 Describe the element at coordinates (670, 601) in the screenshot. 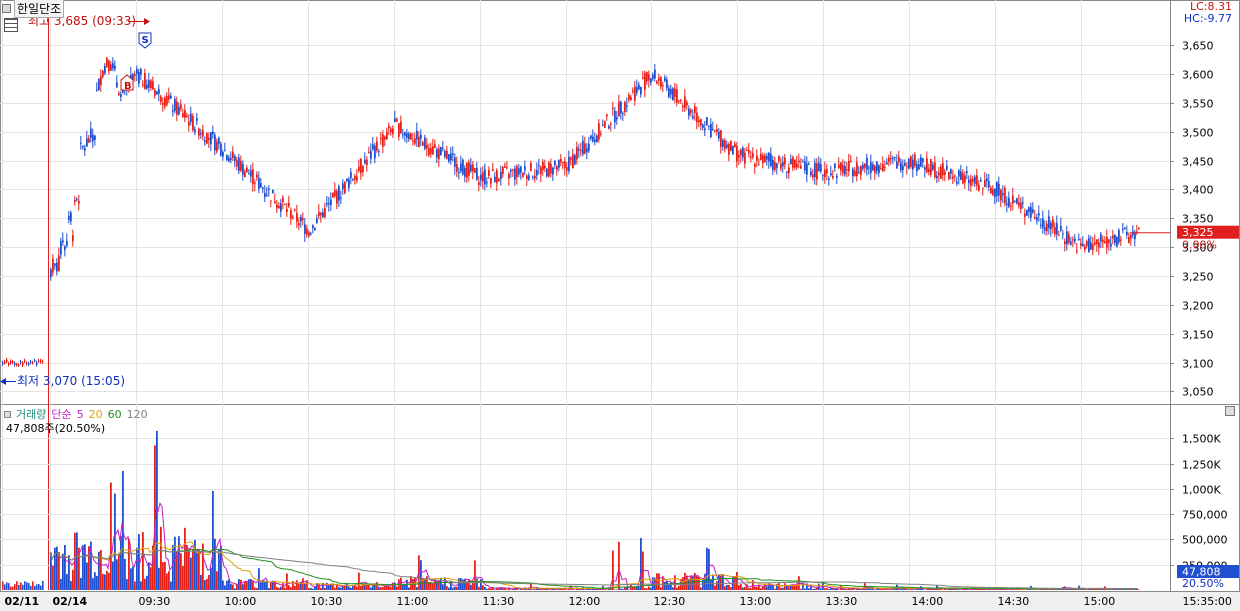

I see `x-tick-label: 12:30` at that location.